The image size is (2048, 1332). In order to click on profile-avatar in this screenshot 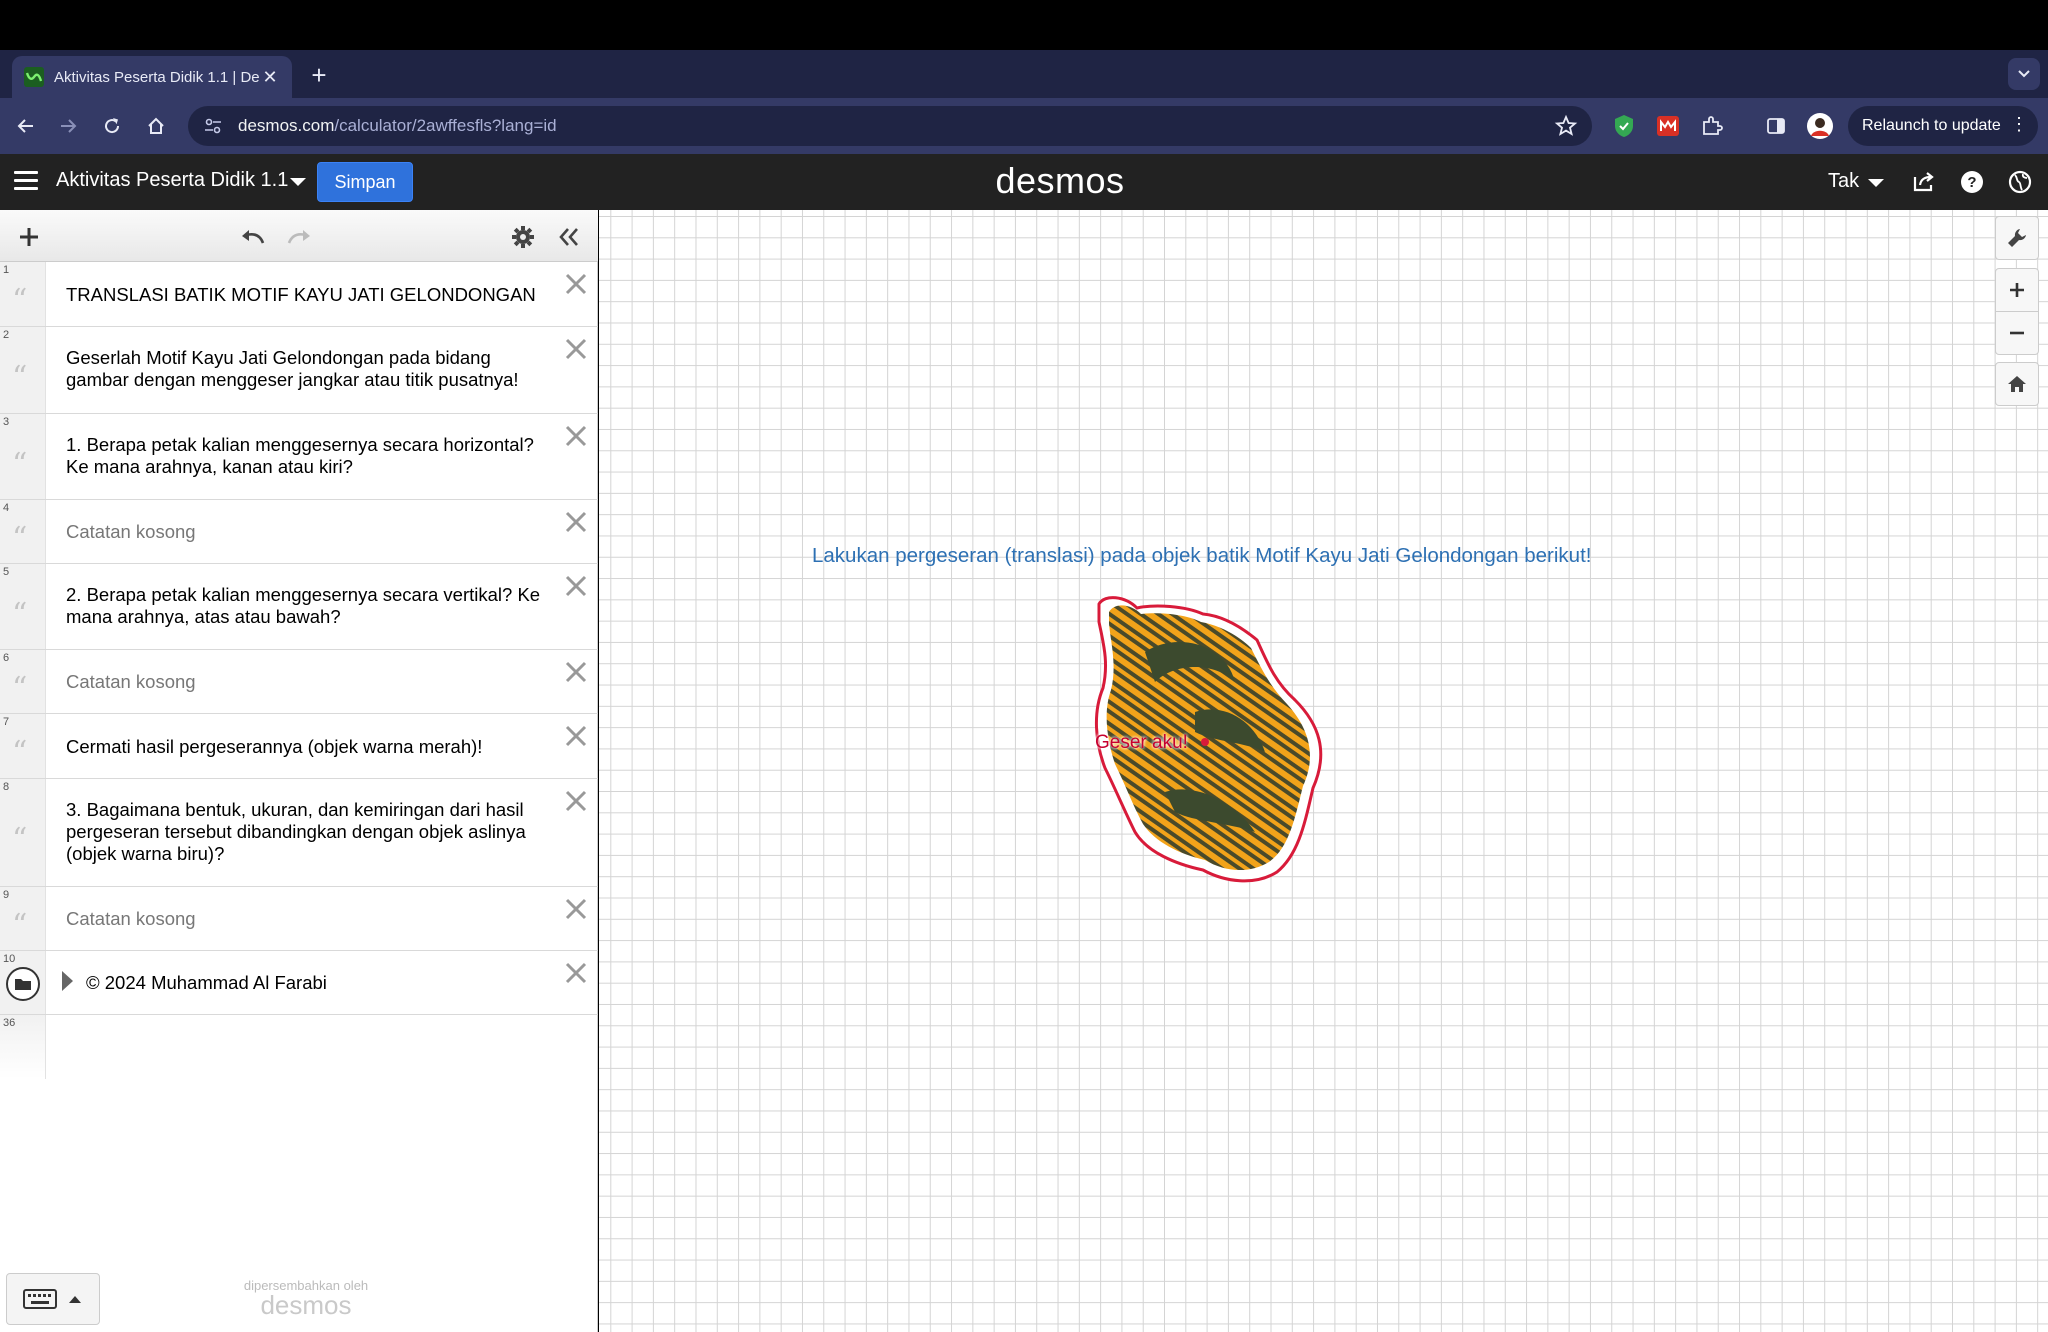, I will do `click(1820, 126)`.